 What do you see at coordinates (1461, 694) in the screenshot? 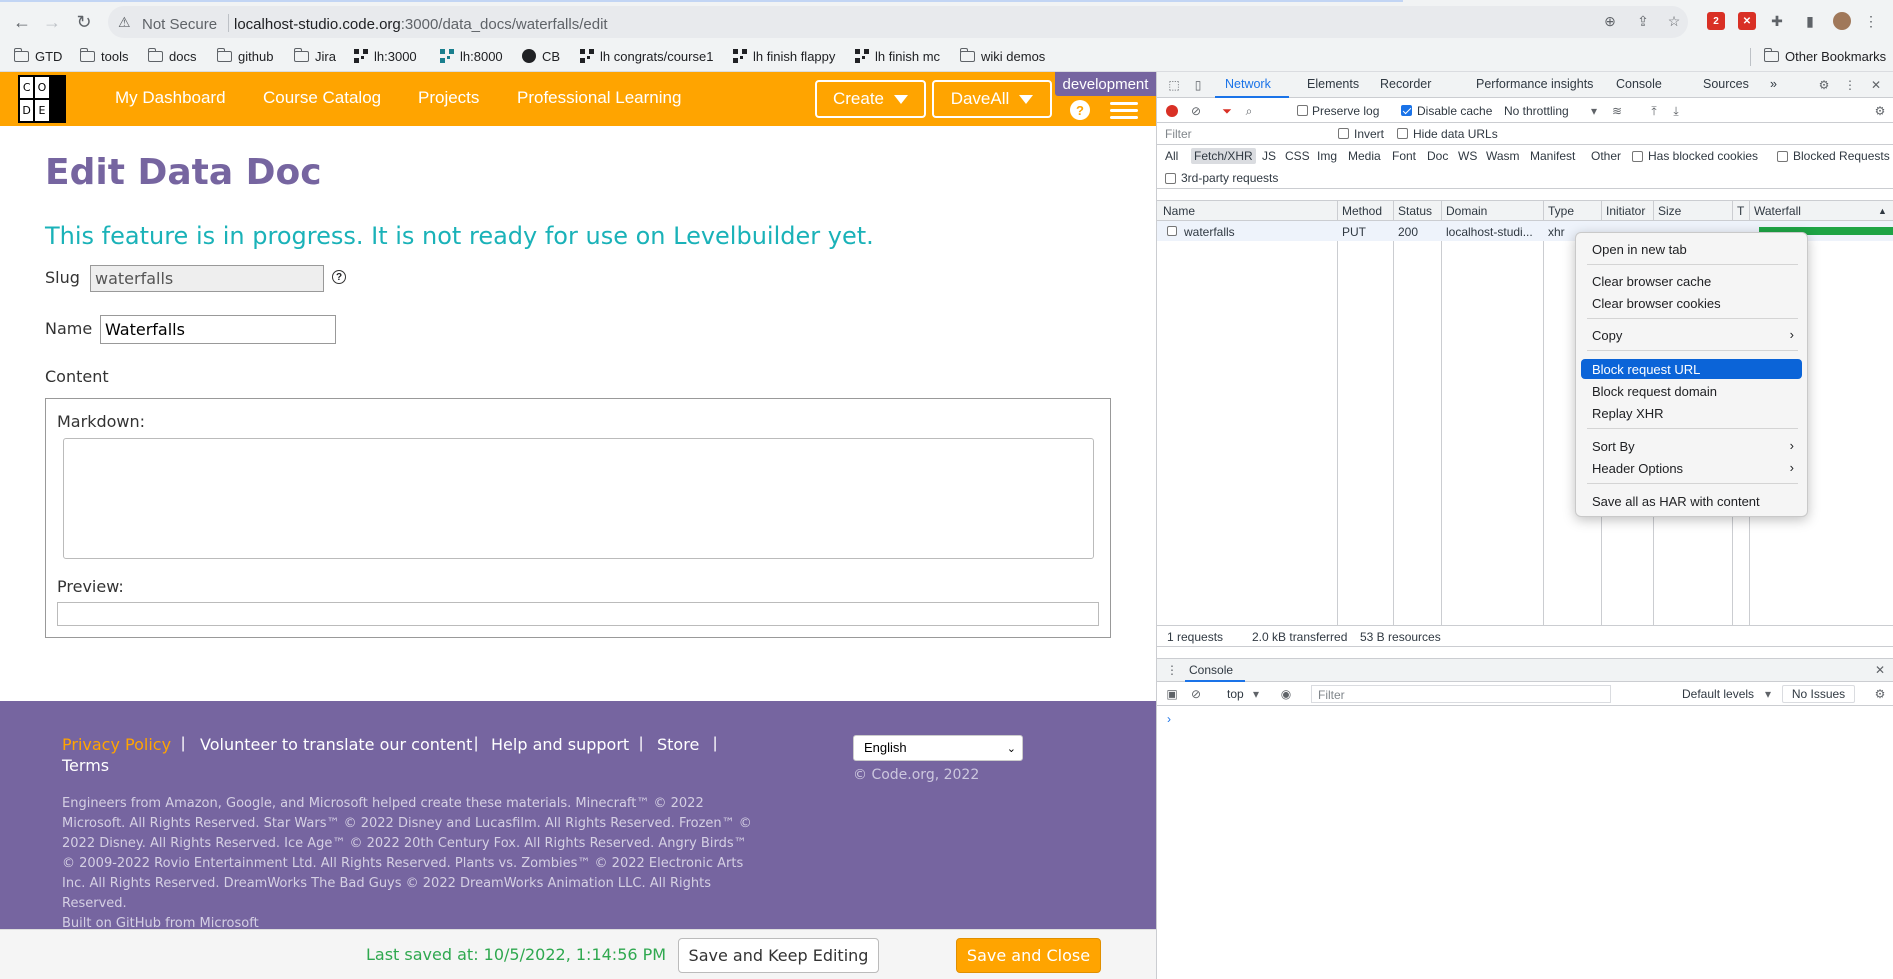
I see `console-filter-input: Filter` at bounding box center [1461, 694].